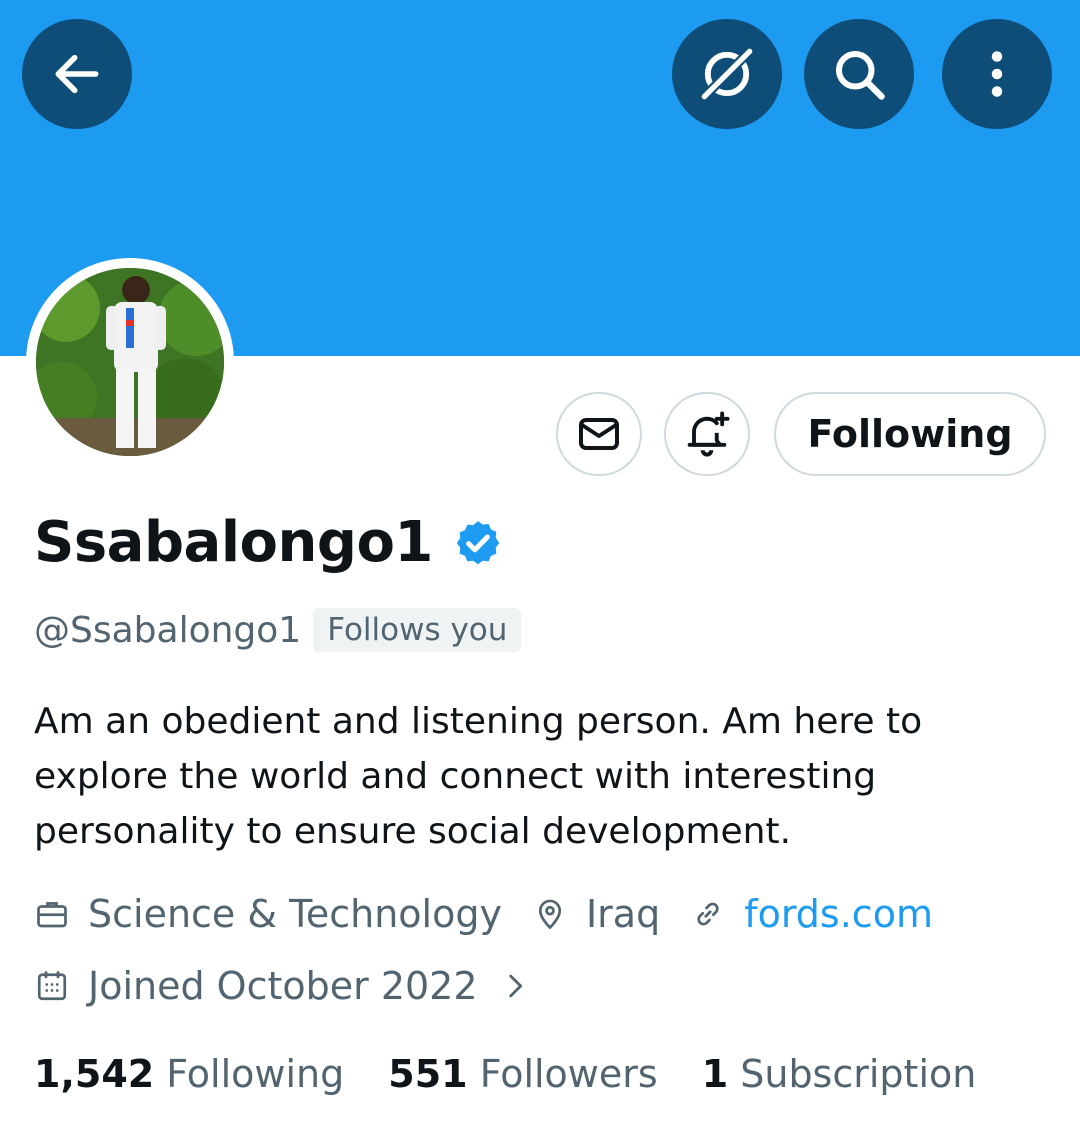 This screenshot has width=1080, height=1146. What do you see at coordinates (478, 543) in the screenshot?
I see `verified-badge-icon` at bounding box center [478, 543].